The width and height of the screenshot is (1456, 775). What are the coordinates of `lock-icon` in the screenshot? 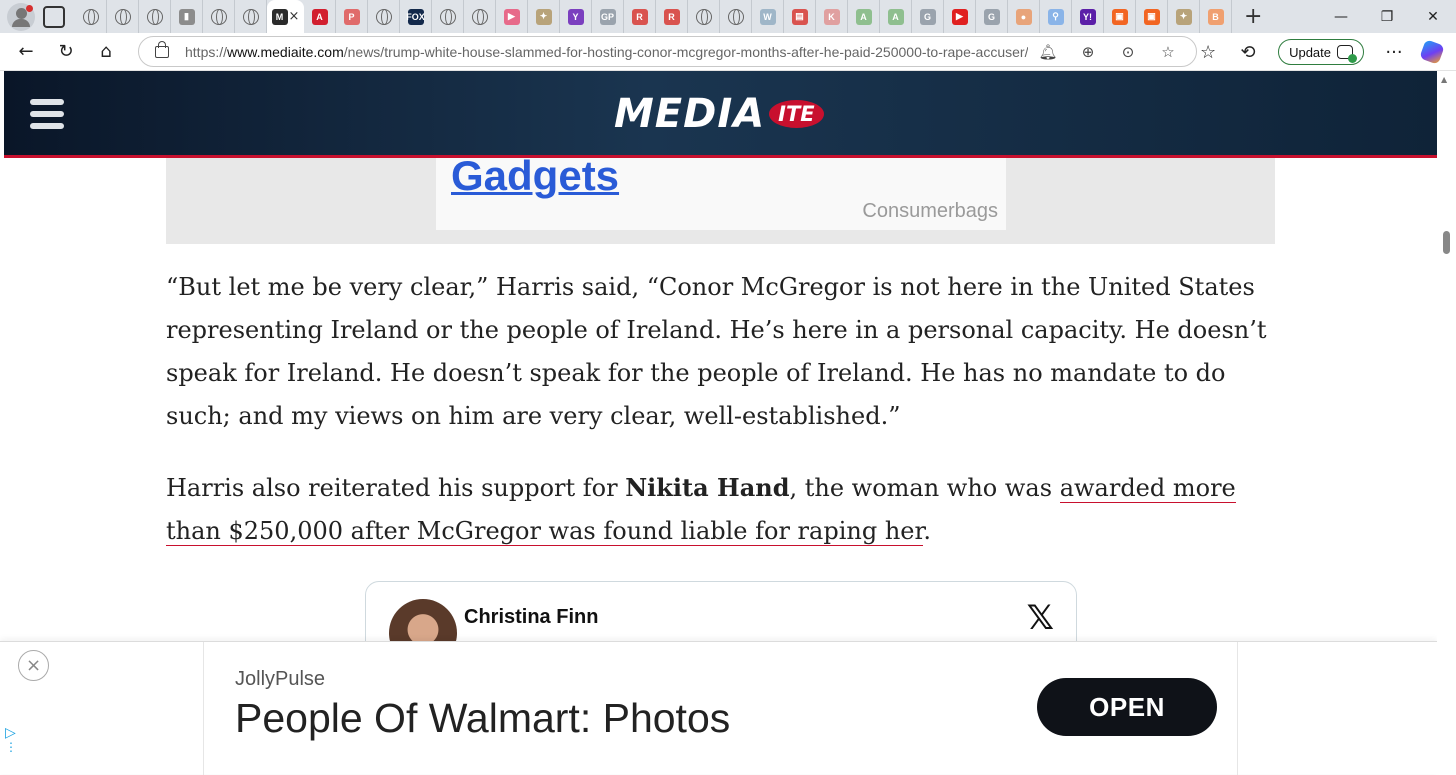 It's located at (162, 49).